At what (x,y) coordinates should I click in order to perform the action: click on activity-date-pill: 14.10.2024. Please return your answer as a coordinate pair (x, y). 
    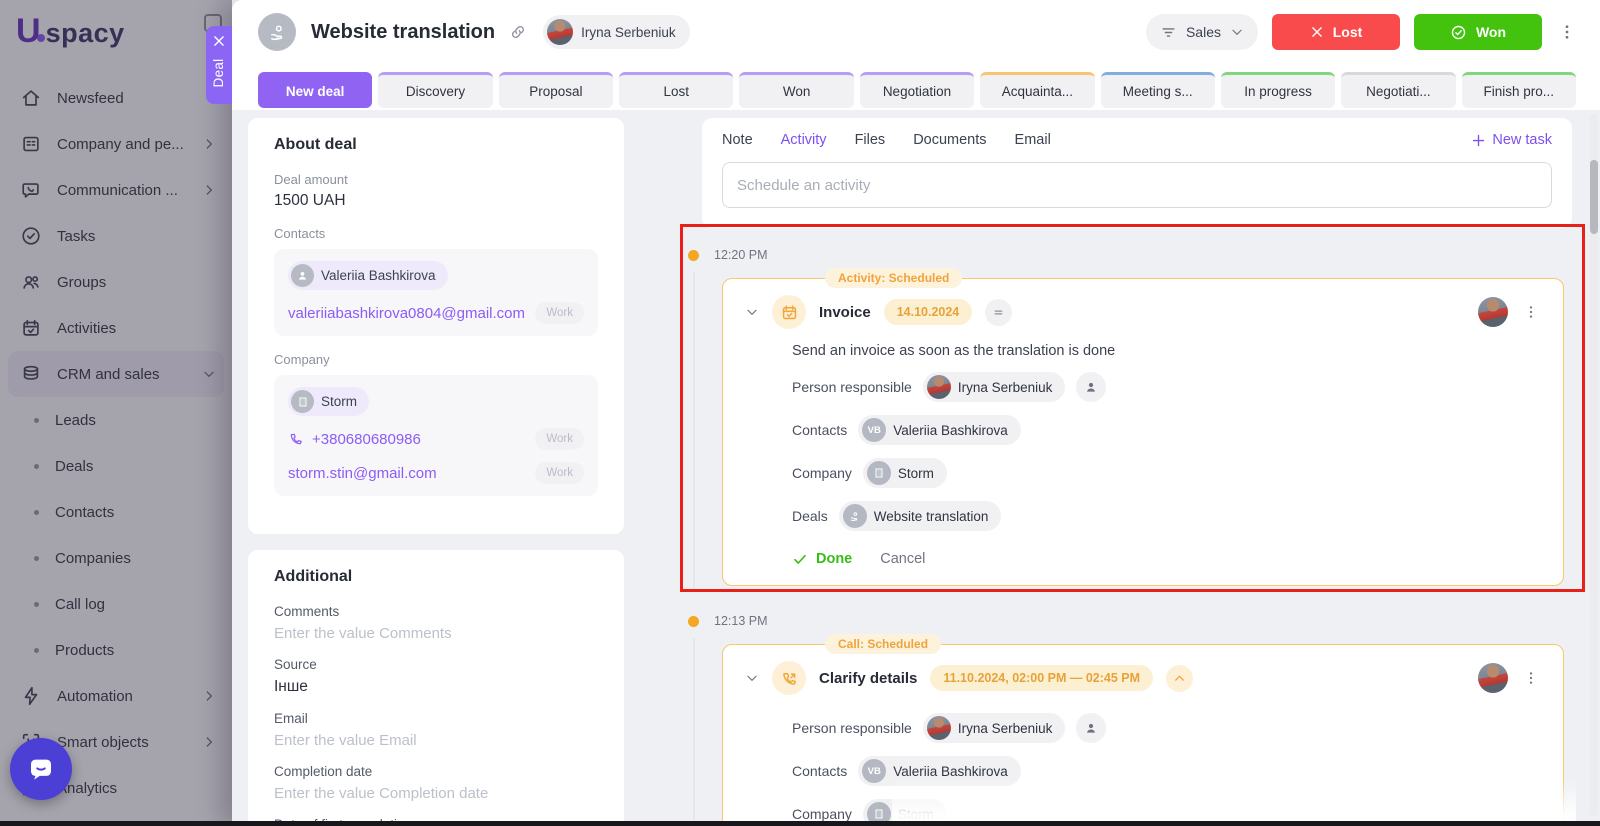
    Looking at the image, I should click on (928, 312).